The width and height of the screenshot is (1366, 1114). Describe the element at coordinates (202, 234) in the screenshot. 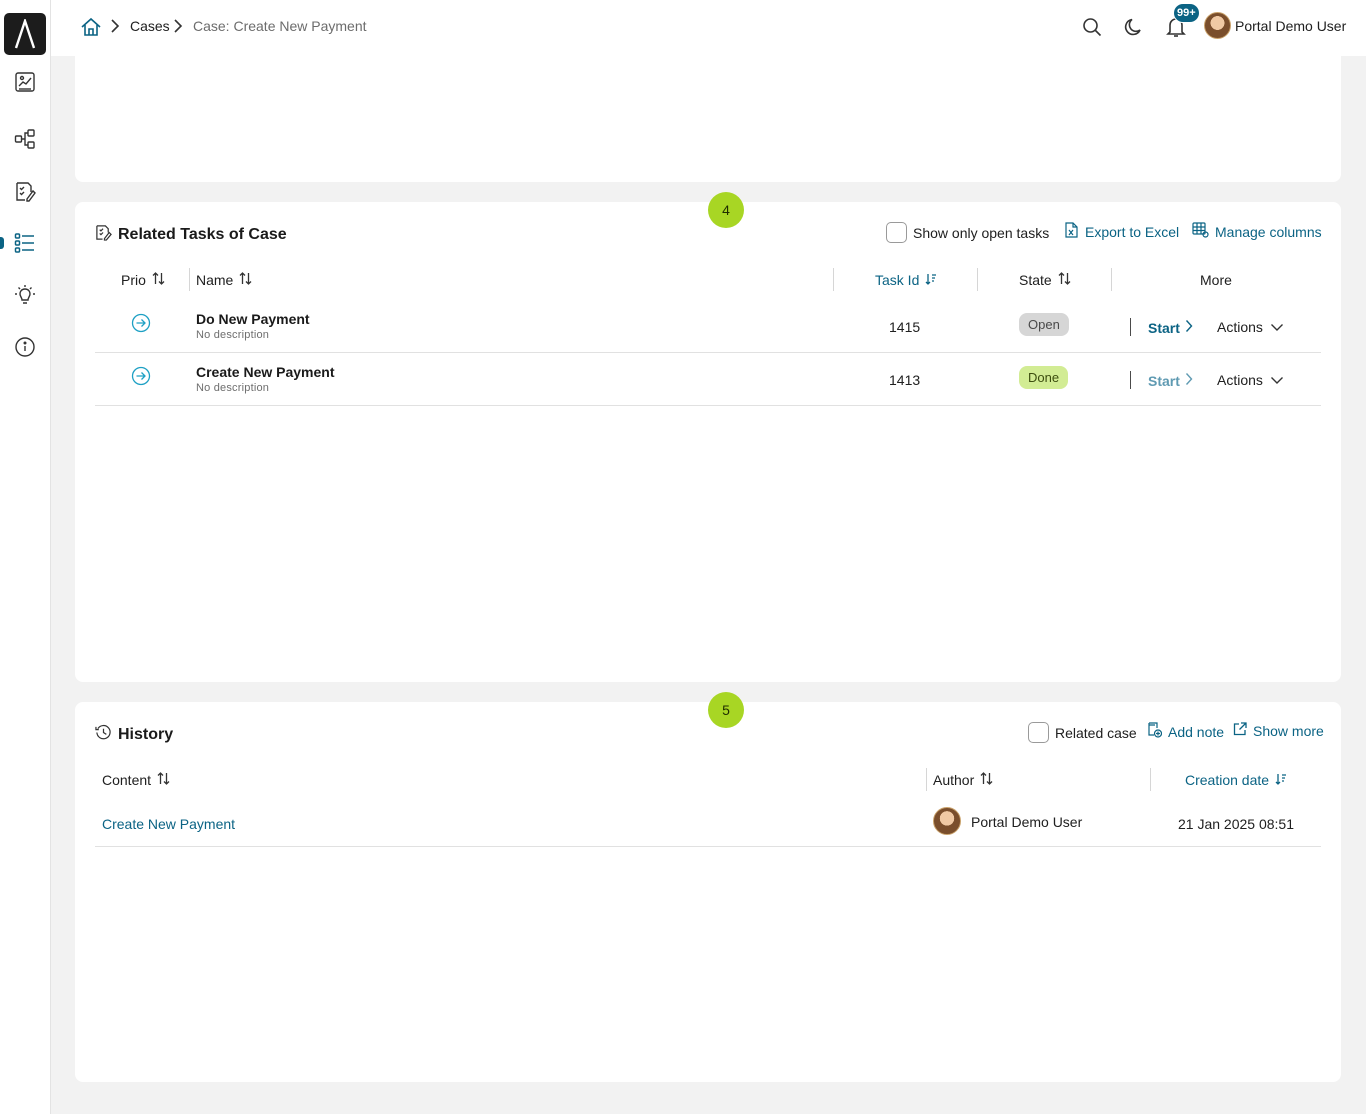

I see `card-title: Related Tasks of Case` at that location.